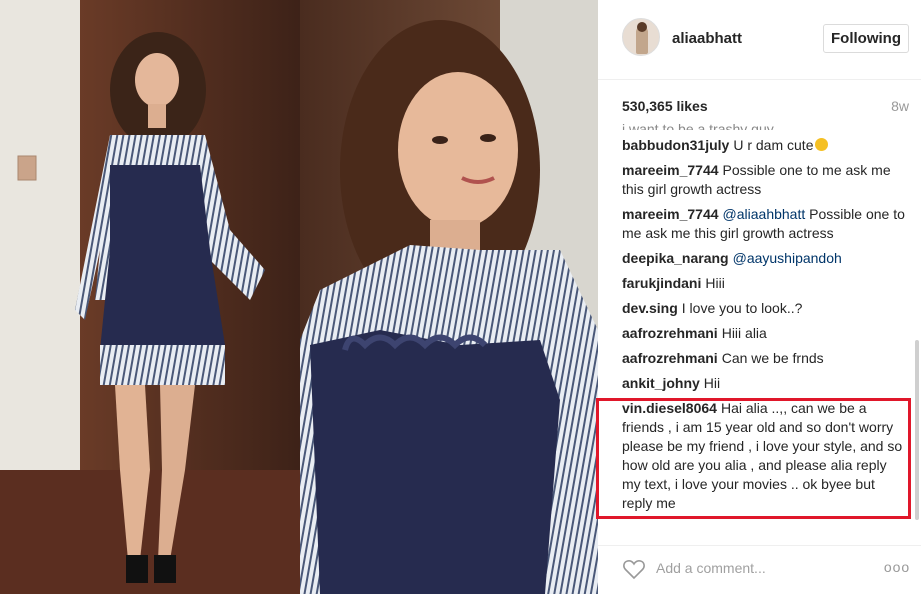 This screenshot has width=921, height=594. Describe the element at coordinates (665, 106) in the screenshot. I see `likes-count: 530,365 likes` at that location.